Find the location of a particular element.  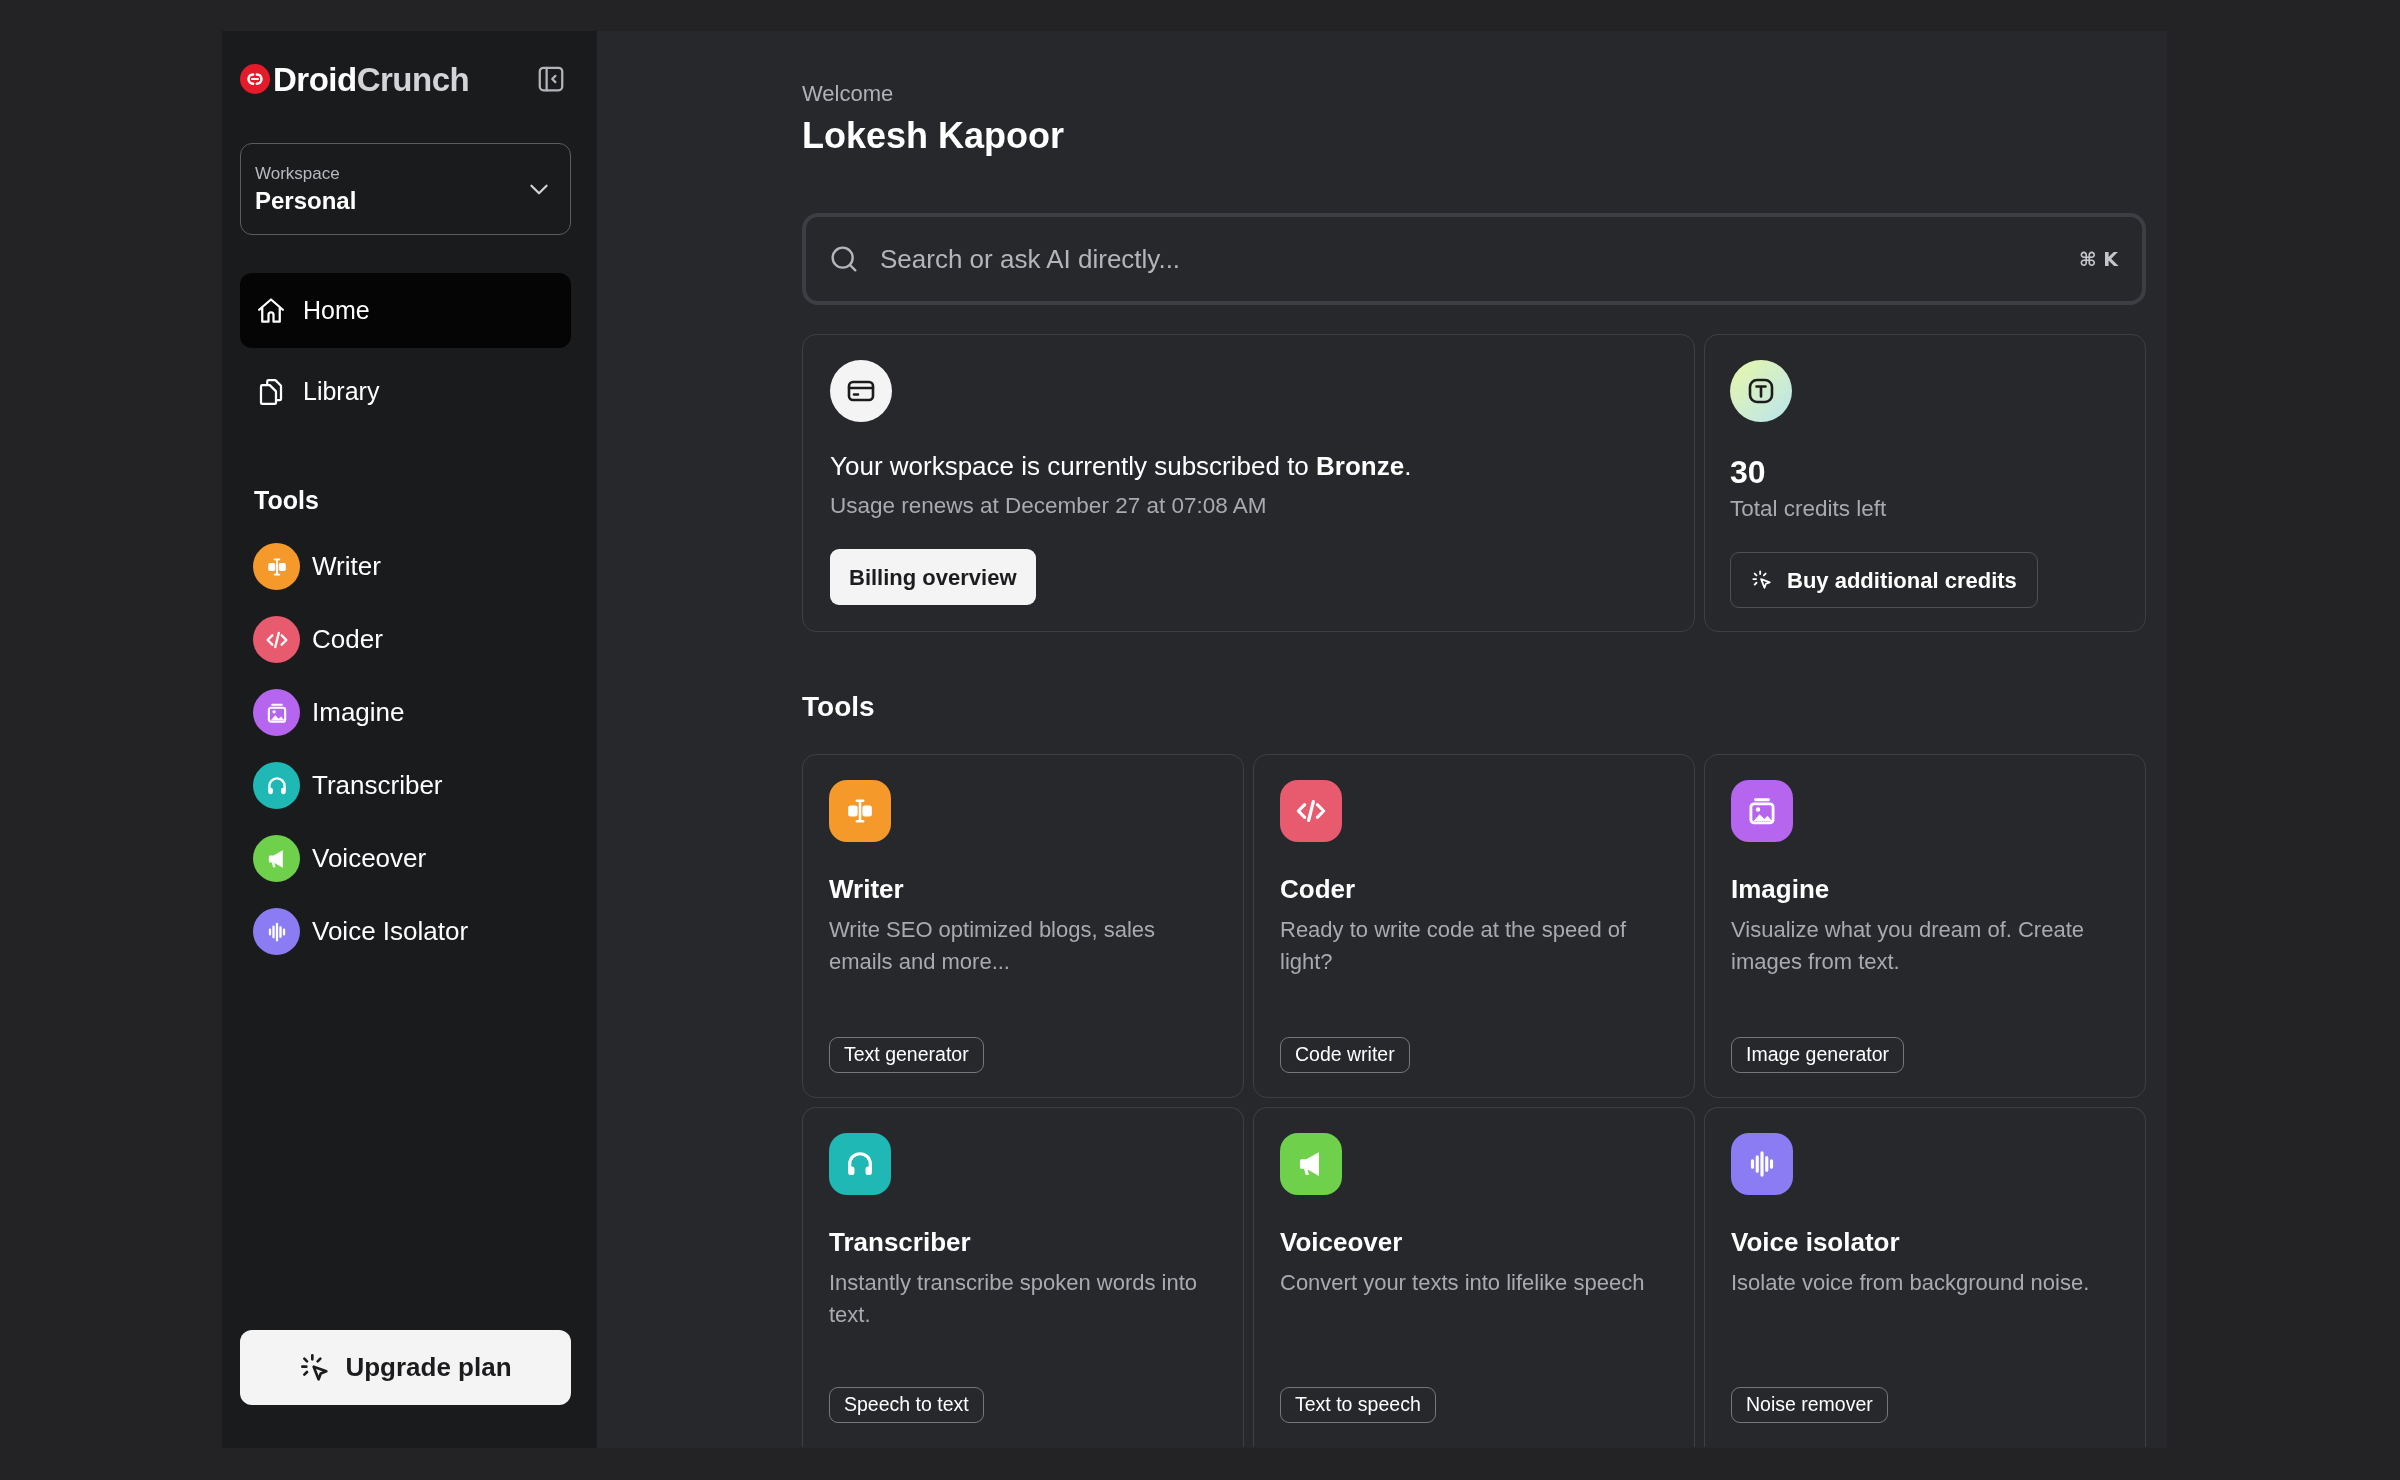

logo-icon is located at coordinates (255, 79).